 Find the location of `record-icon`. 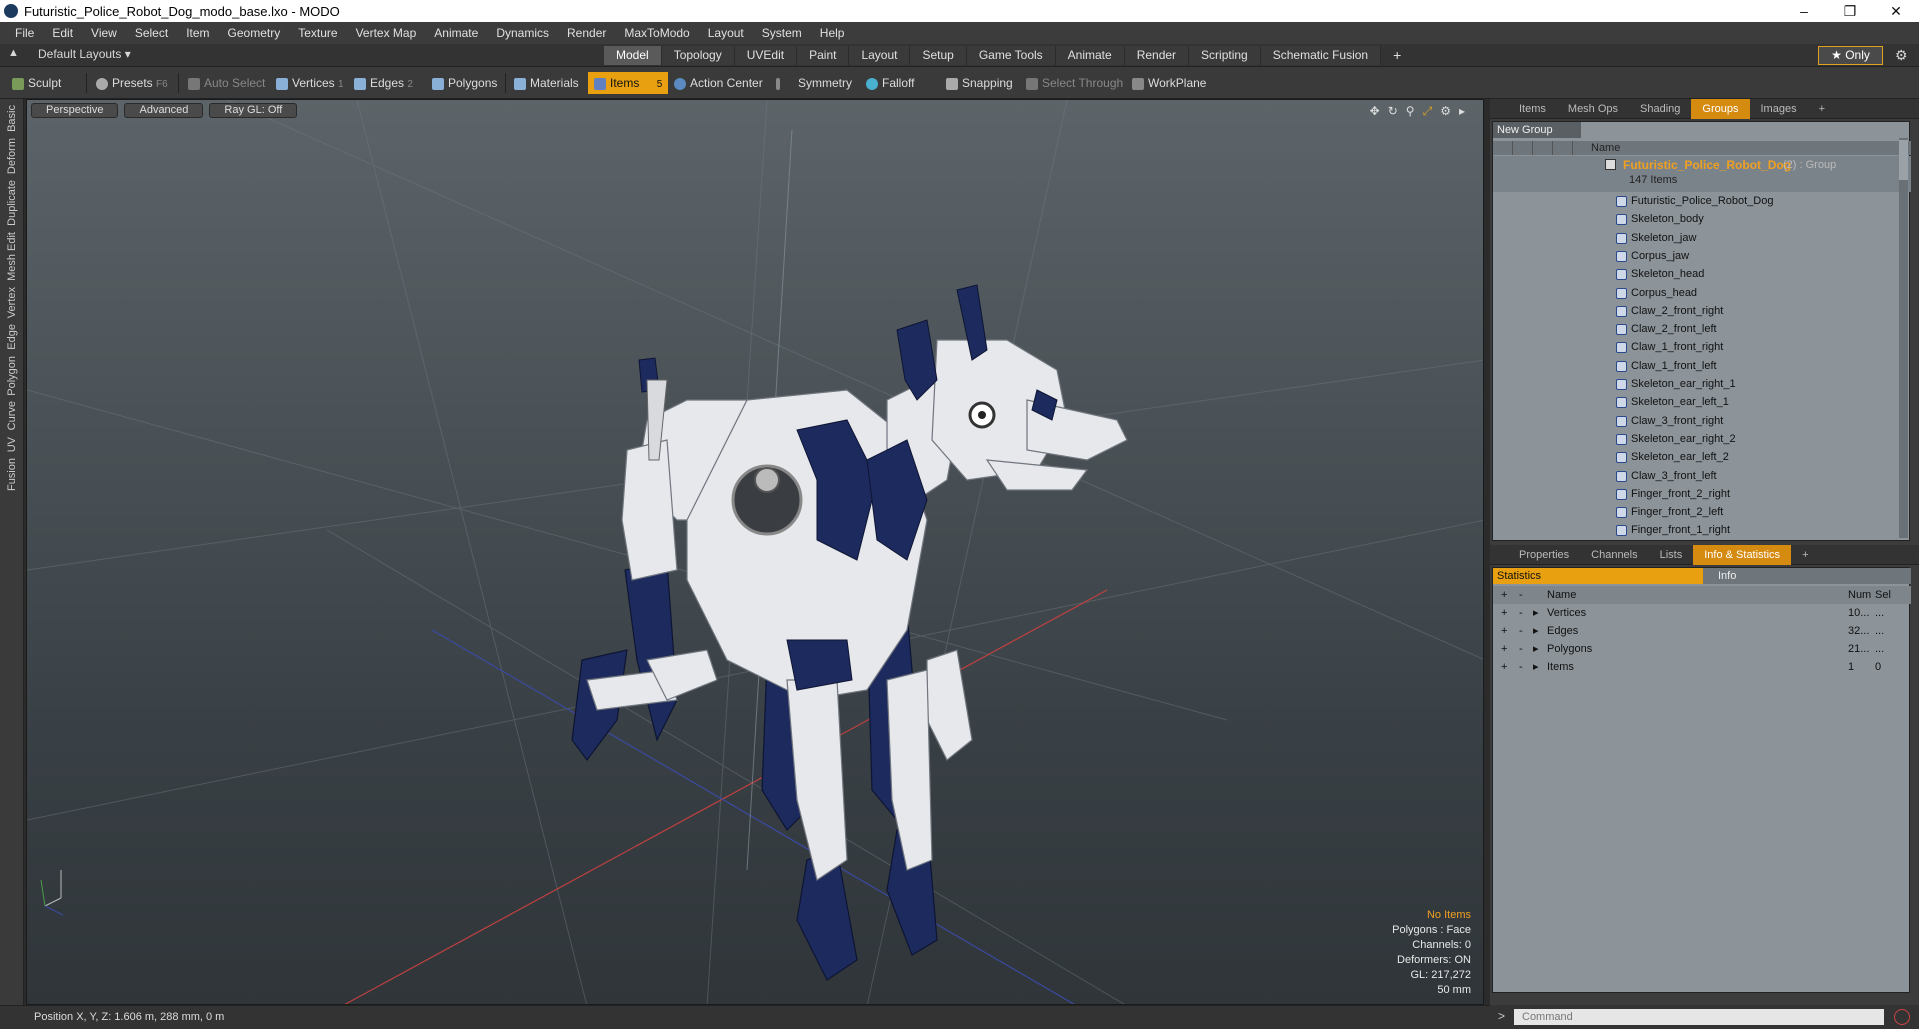

record-icon is located at coordinates (1902, 1017).